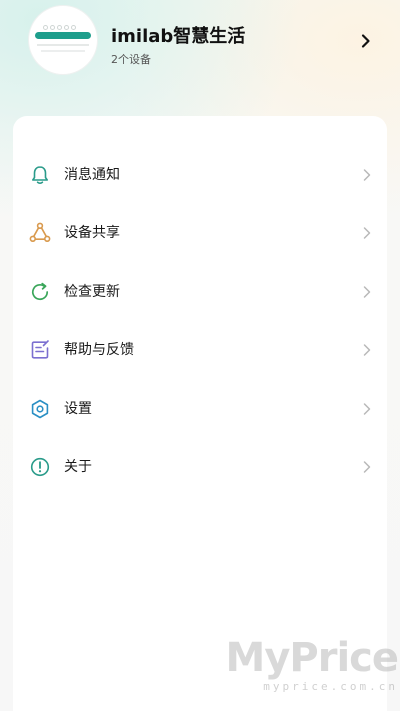  Describe the element at coordinates (78, 467) in the screenshot. I see `menu-item-label: 关于` at that location.